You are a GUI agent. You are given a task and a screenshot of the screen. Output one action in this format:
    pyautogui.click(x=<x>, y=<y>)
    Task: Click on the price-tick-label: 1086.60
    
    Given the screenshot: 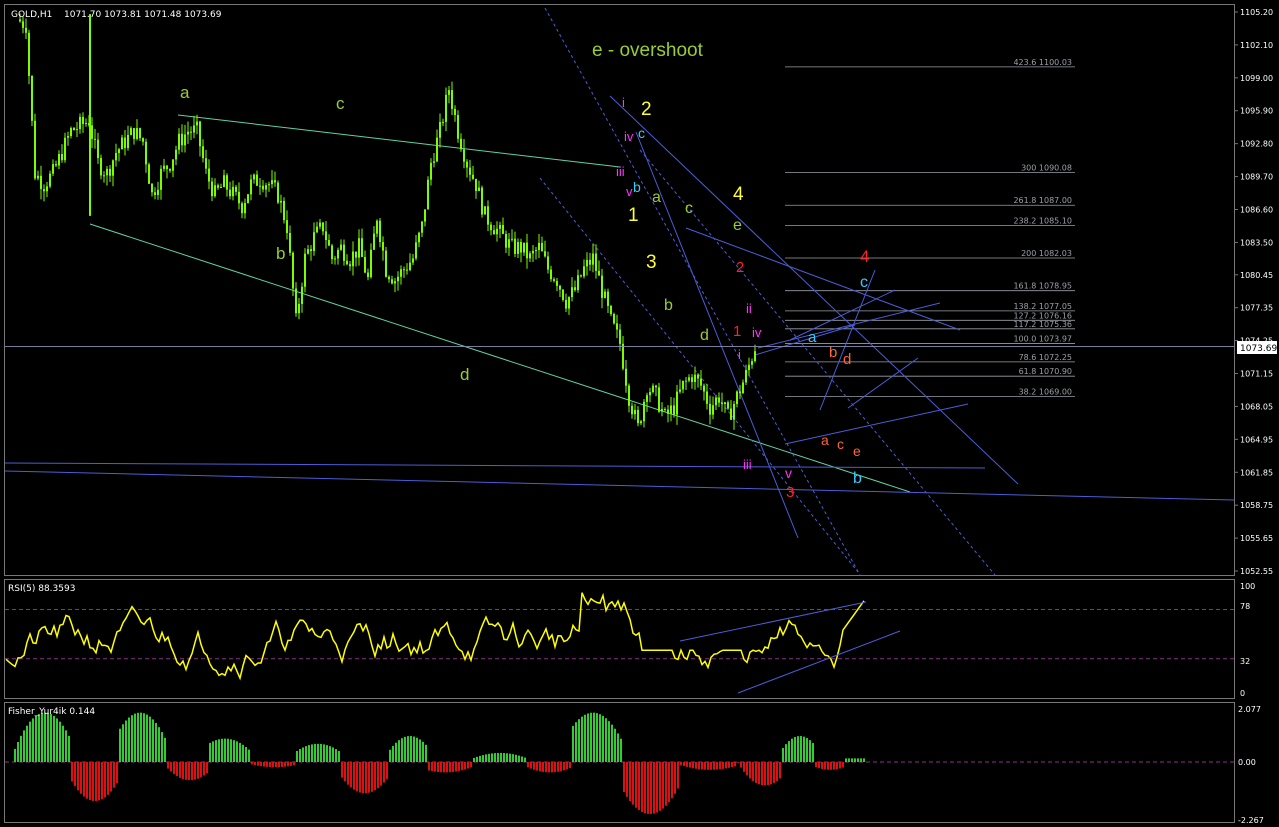 What is the action you would take?
    pyautogui.click(x=1256, y=209)
    